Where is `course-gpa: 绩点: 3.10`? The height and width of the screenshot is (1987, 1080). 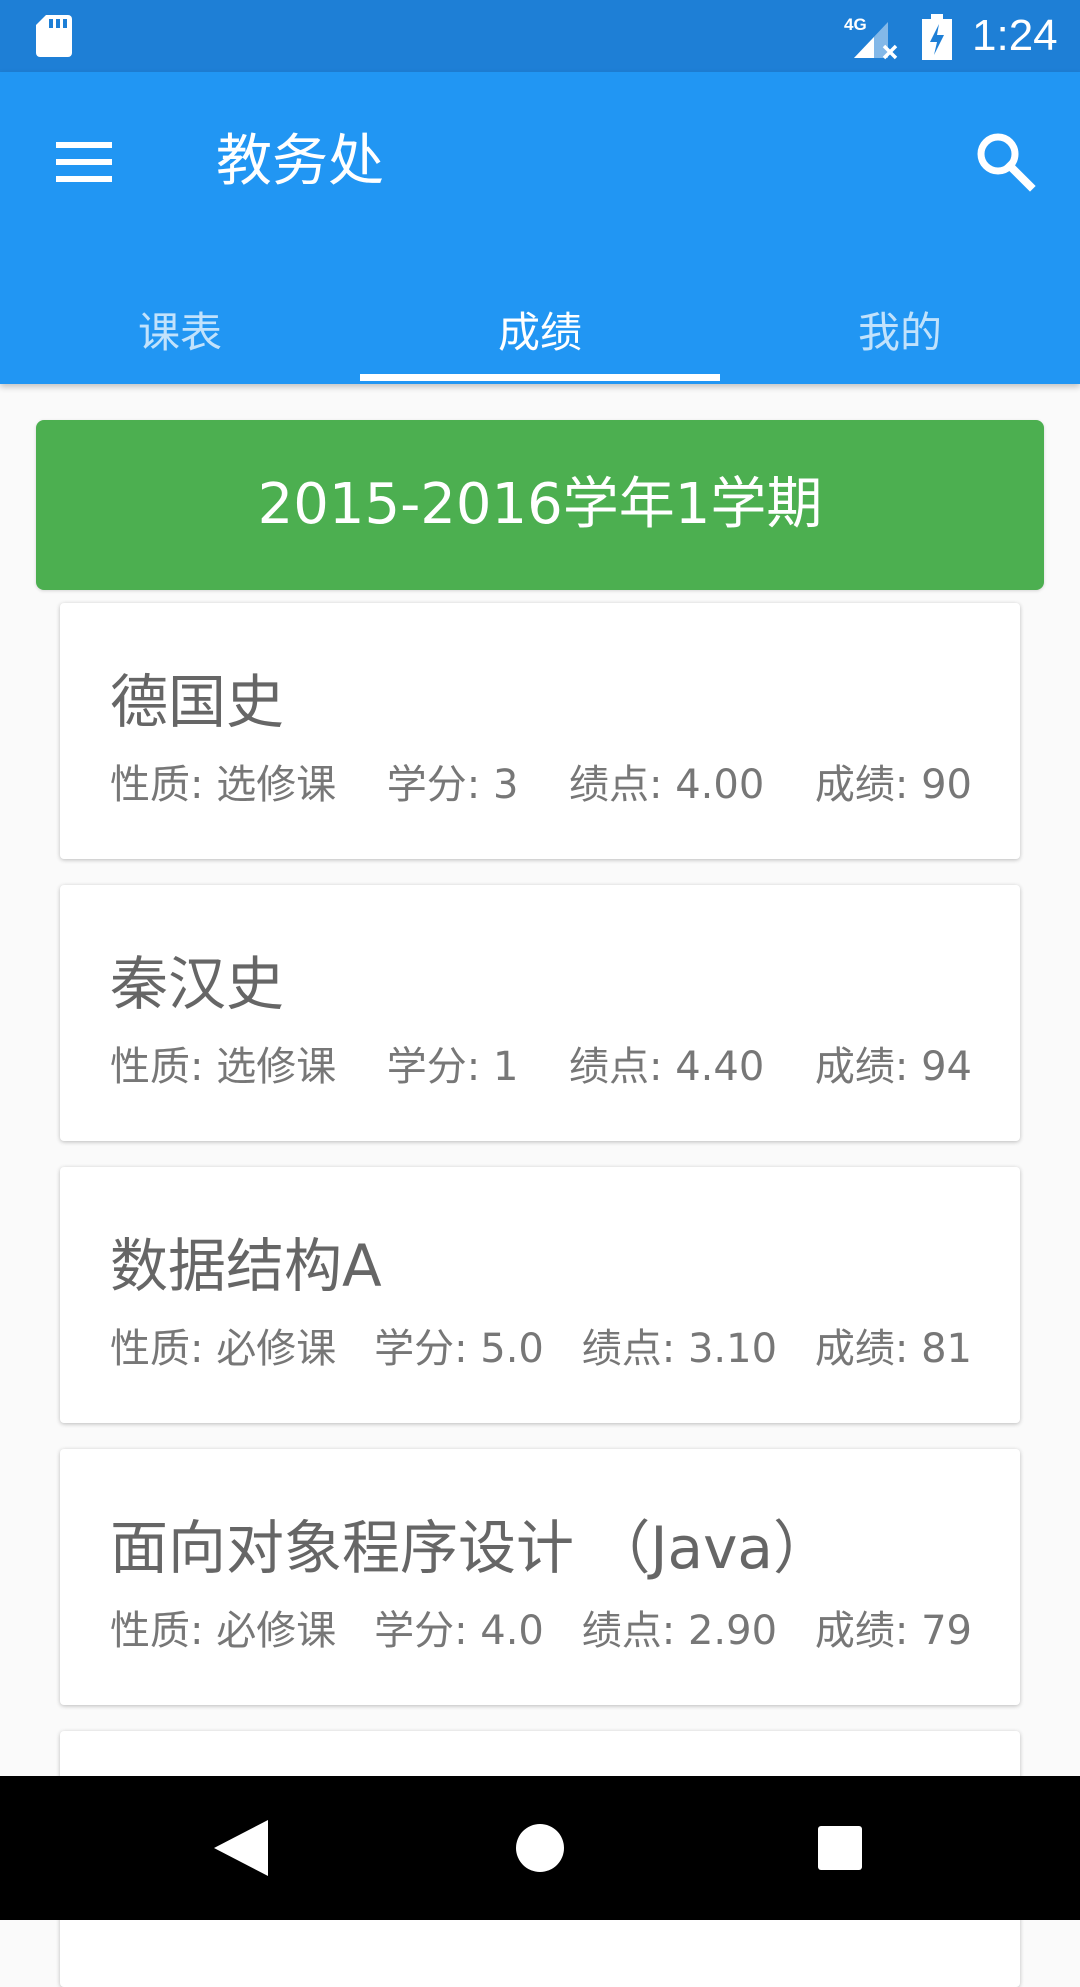 course-gpa: 绩点: 3.10 is located at coordinates (679, 1349).